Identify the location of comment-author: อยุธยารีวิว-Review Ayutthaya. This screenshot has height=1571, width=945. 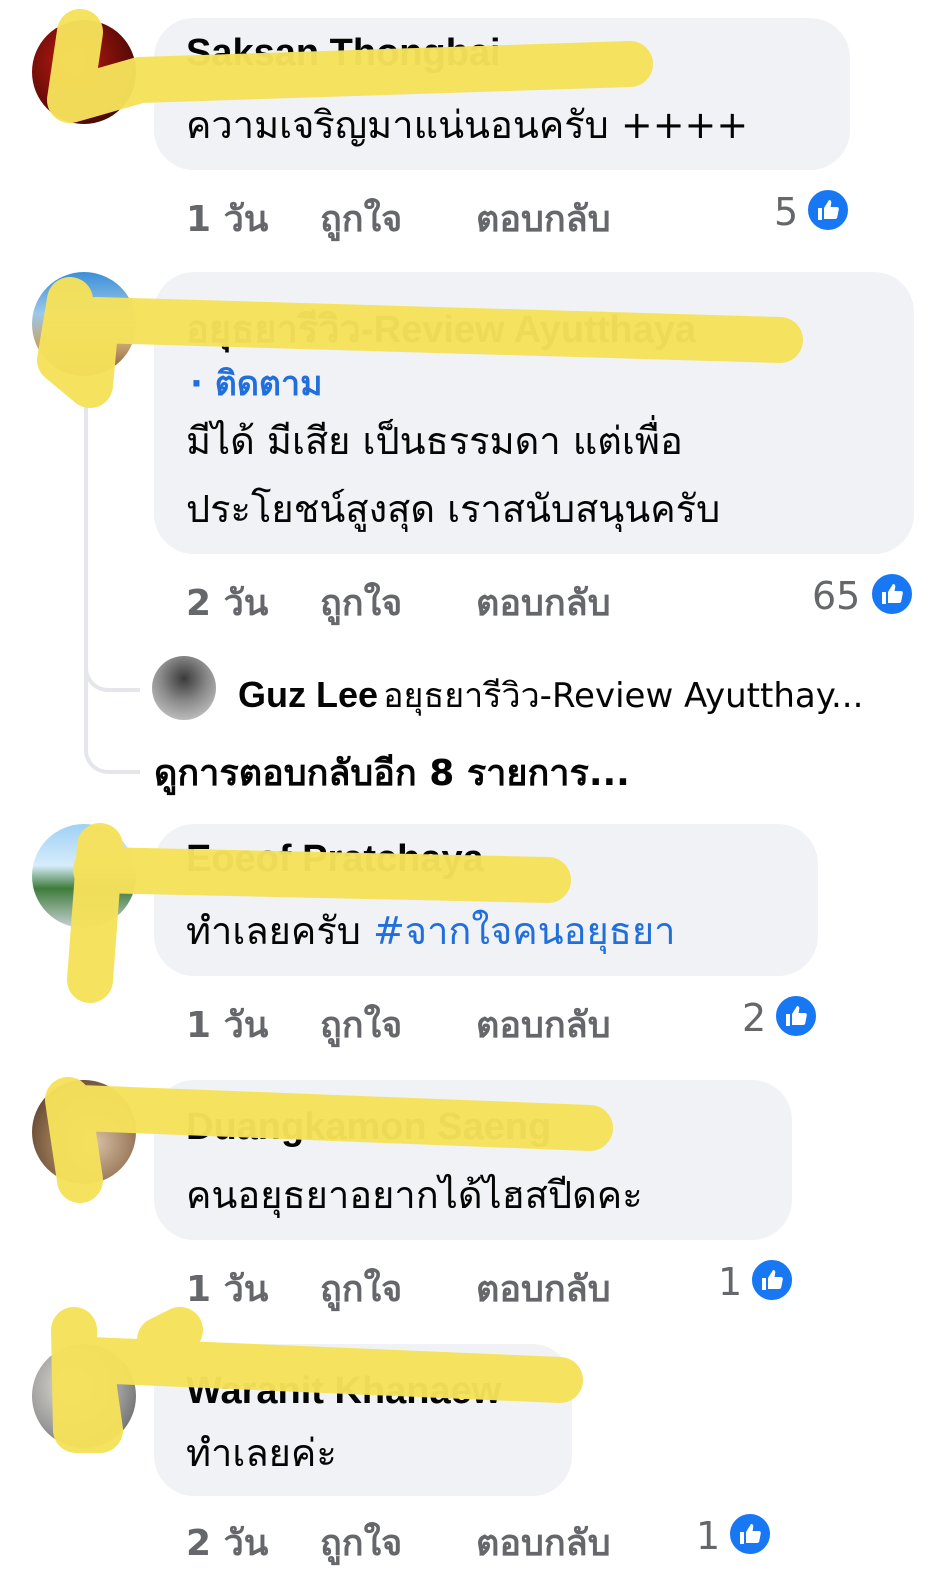
(441, 328).